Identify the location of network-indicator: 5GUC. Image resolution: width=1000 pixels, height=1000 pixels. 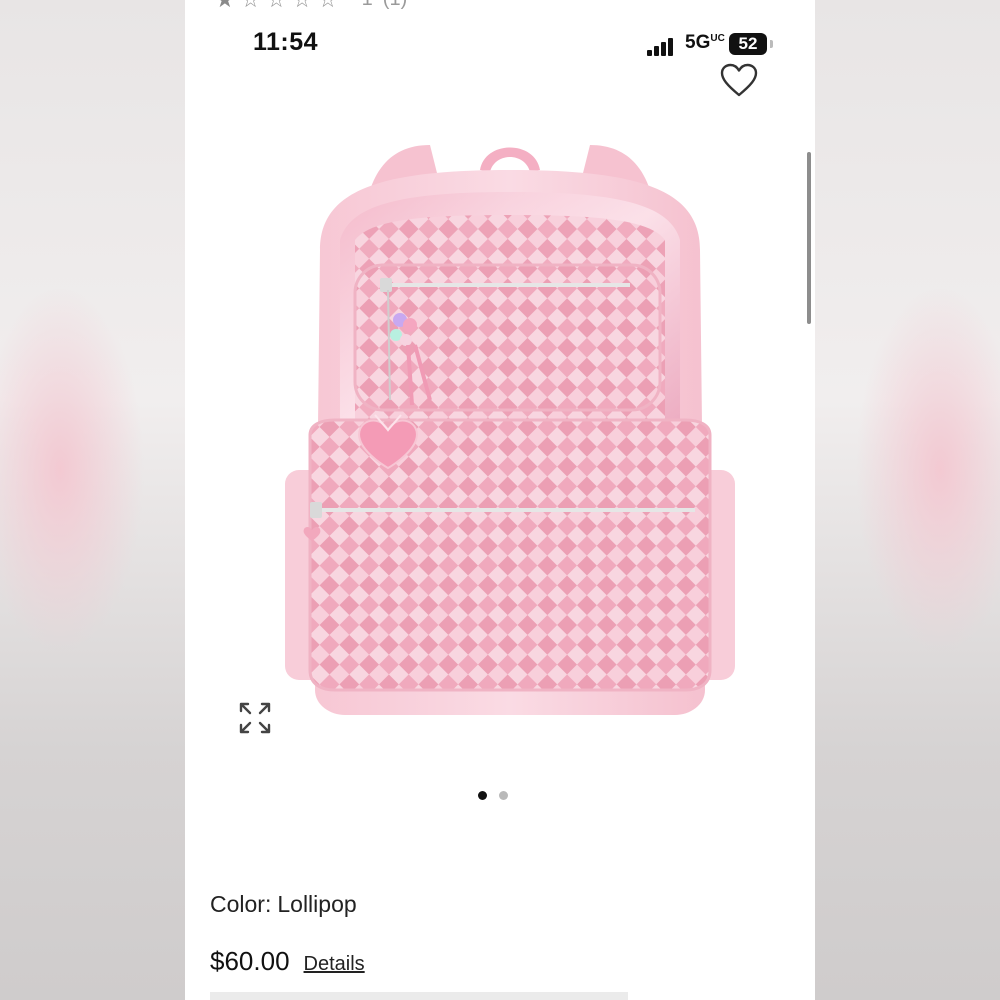
(705, 42).